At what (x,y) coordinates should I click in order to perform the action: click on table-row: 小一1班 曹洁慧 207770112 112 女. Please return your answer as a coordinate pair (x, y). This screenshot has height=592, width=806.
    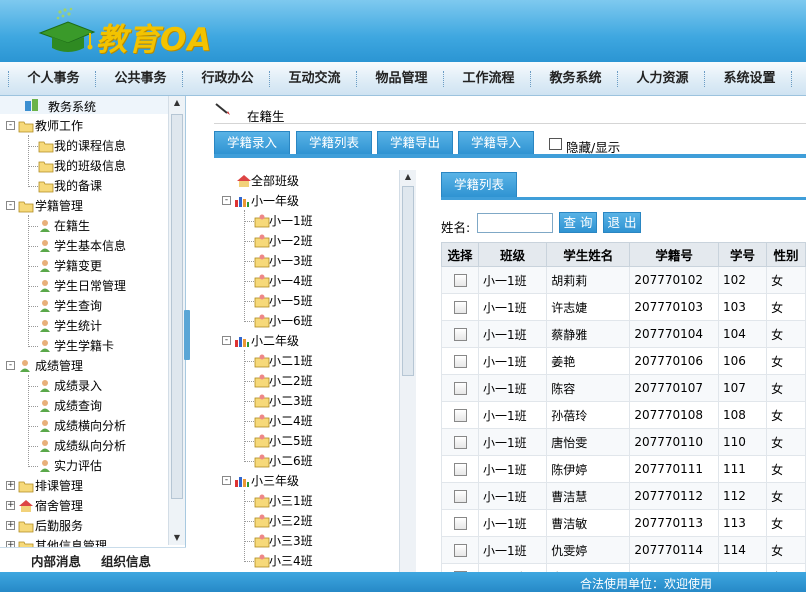
    Looking at the image, I should click on (623, 496).